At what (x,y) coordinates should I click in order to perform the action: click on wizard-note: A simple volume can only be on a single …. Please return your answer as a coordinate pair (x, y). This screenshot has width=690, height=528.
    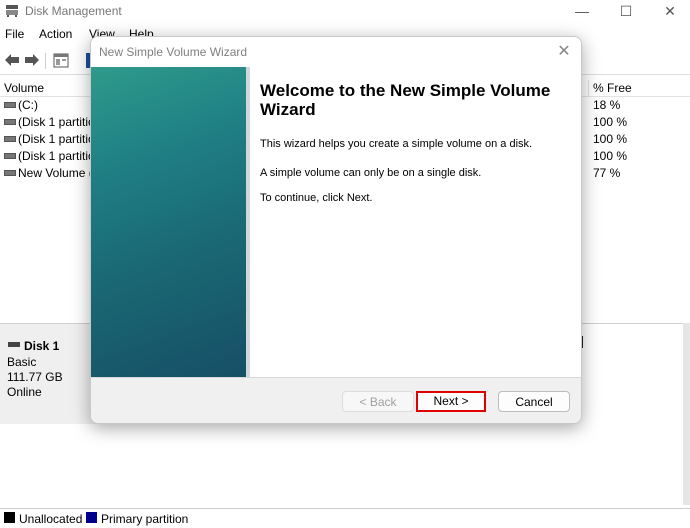
    Looking at the image, I should click on (371, 173).